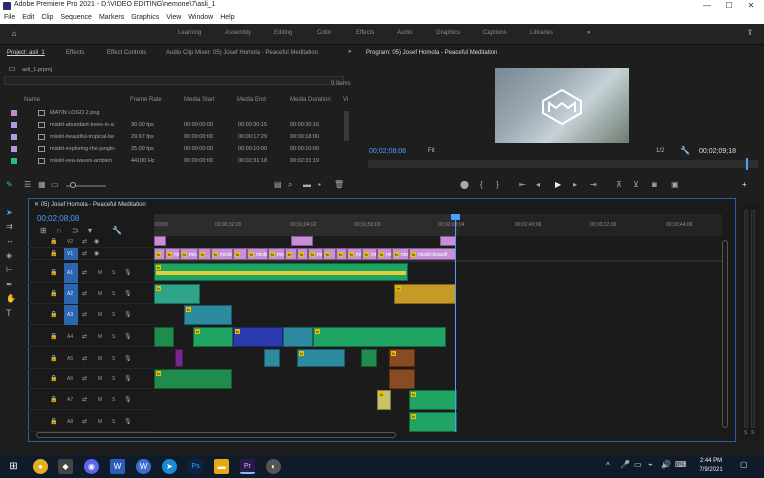 The image size is (764, 478). What do you see at coordinates (379, 337) in the screenshot?
I see `clip-a4-5: fx` at bounding box center [379, 337].